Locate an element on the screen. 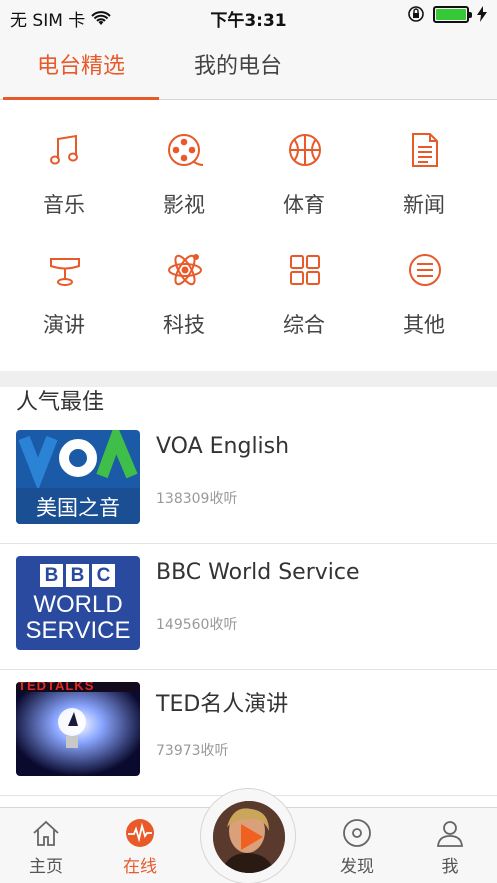 This screenshot has width=497, height=883. charging-icon is located at coordinates (482, 14).